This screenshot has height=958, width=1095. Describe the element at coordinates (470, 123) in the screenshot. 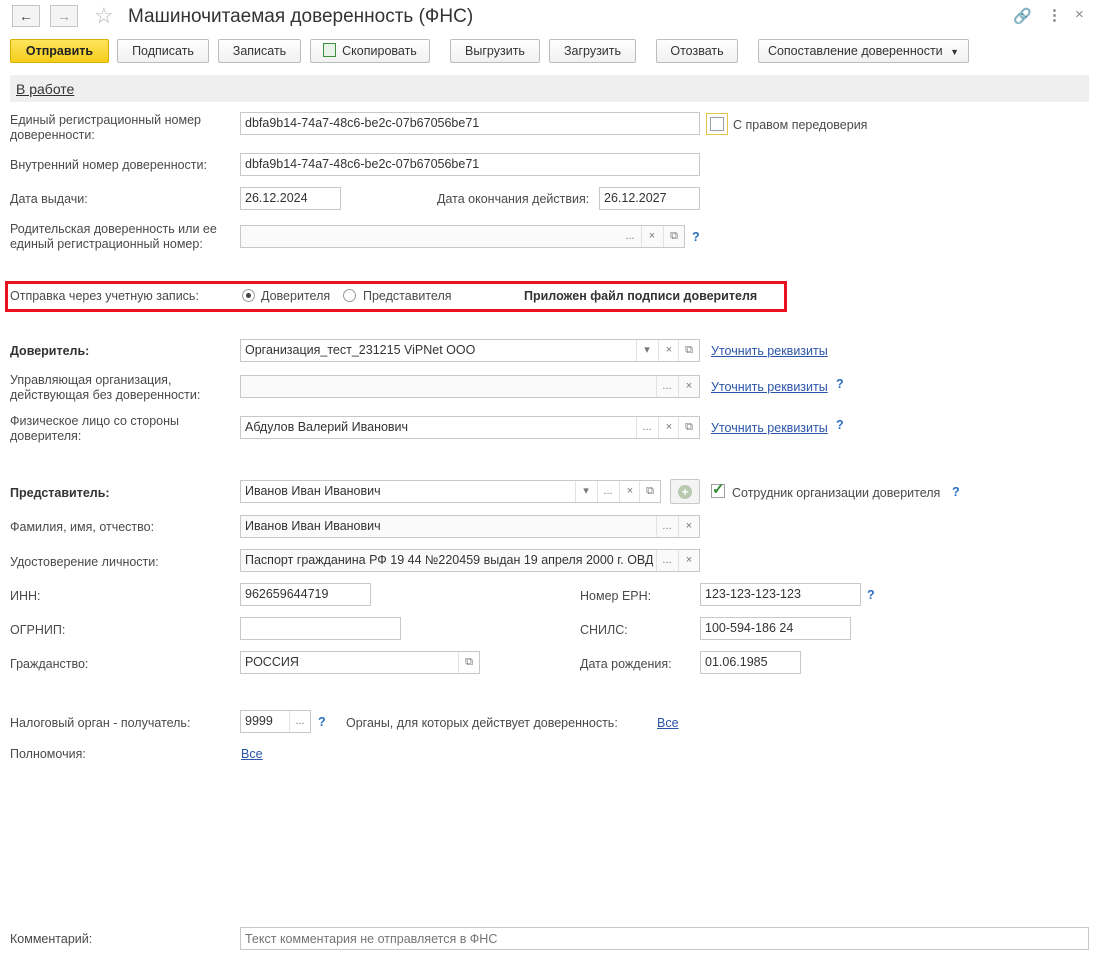

I see `reg-number-input: dbfa9b14-74a7-48c6-be2c-07b67056be71` at that location.